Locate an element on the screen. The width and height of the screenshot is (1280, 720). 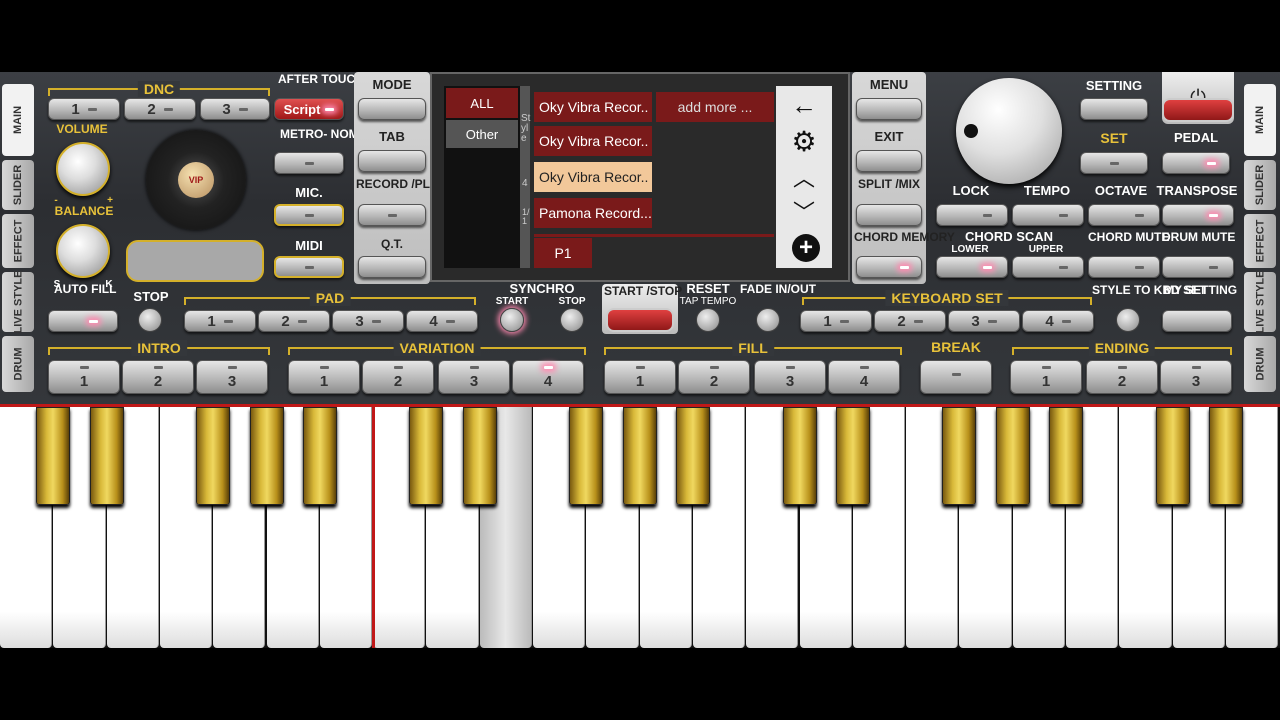
page-tab-p1: P1 is located at coordinates (563, 253).